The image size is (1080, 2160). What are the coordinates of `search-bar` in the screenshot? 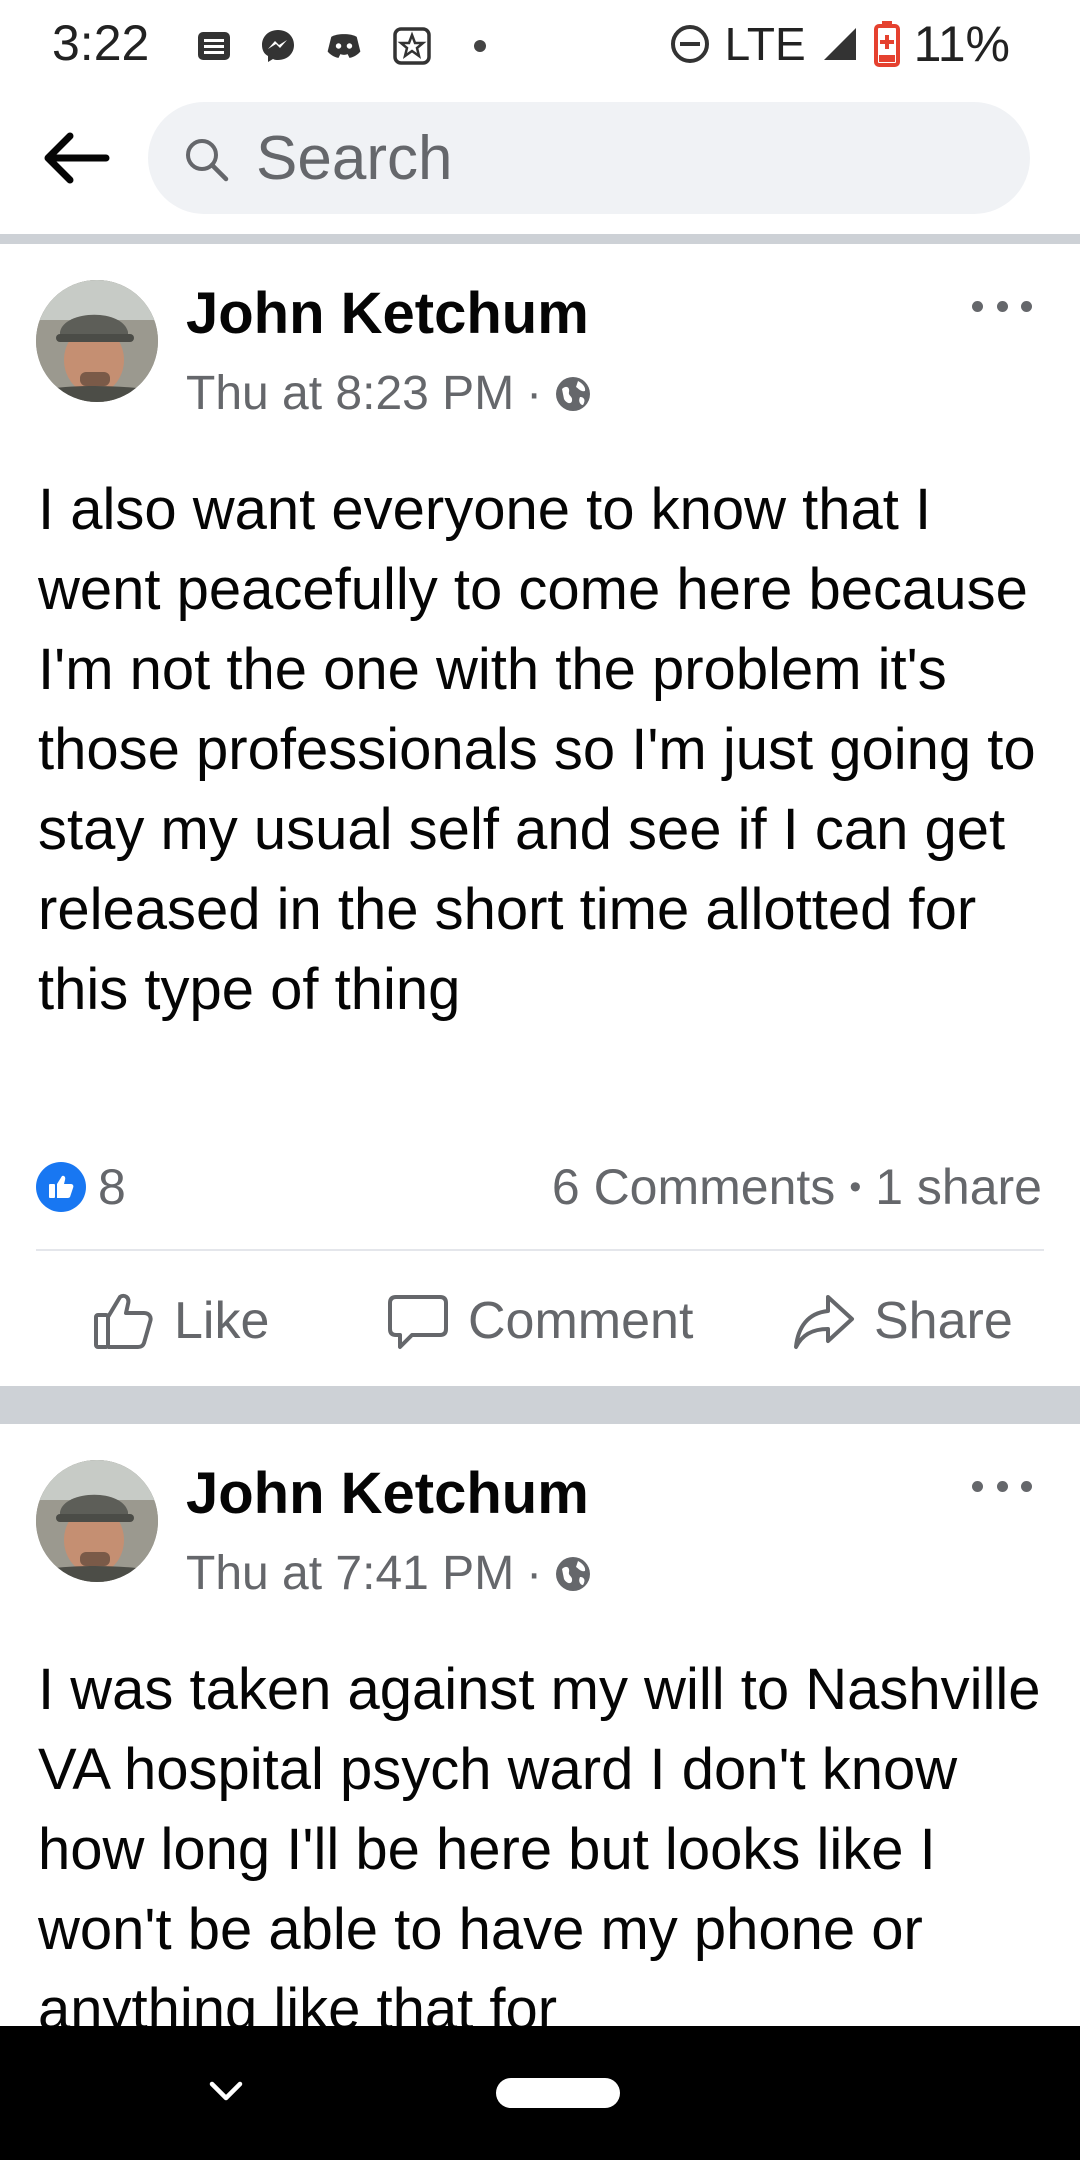 It's located at (589, 158).